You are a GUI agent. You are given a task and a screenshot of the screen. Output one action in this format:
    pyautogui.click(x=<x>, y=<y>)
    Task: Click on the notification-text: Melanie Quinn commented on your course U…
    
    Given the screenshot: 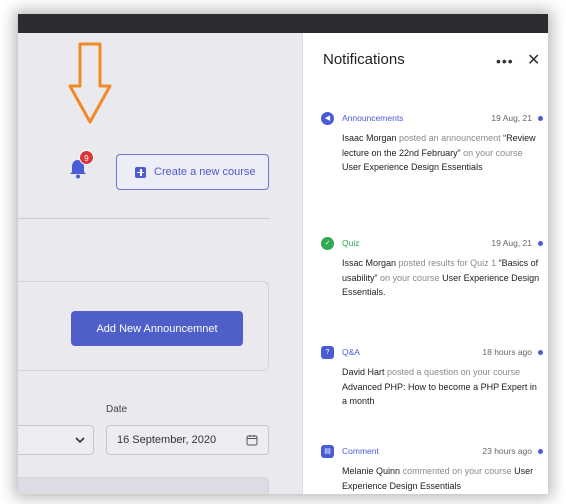 What is the action you would take?
    pyautogui.click(x=442, y=478)
    